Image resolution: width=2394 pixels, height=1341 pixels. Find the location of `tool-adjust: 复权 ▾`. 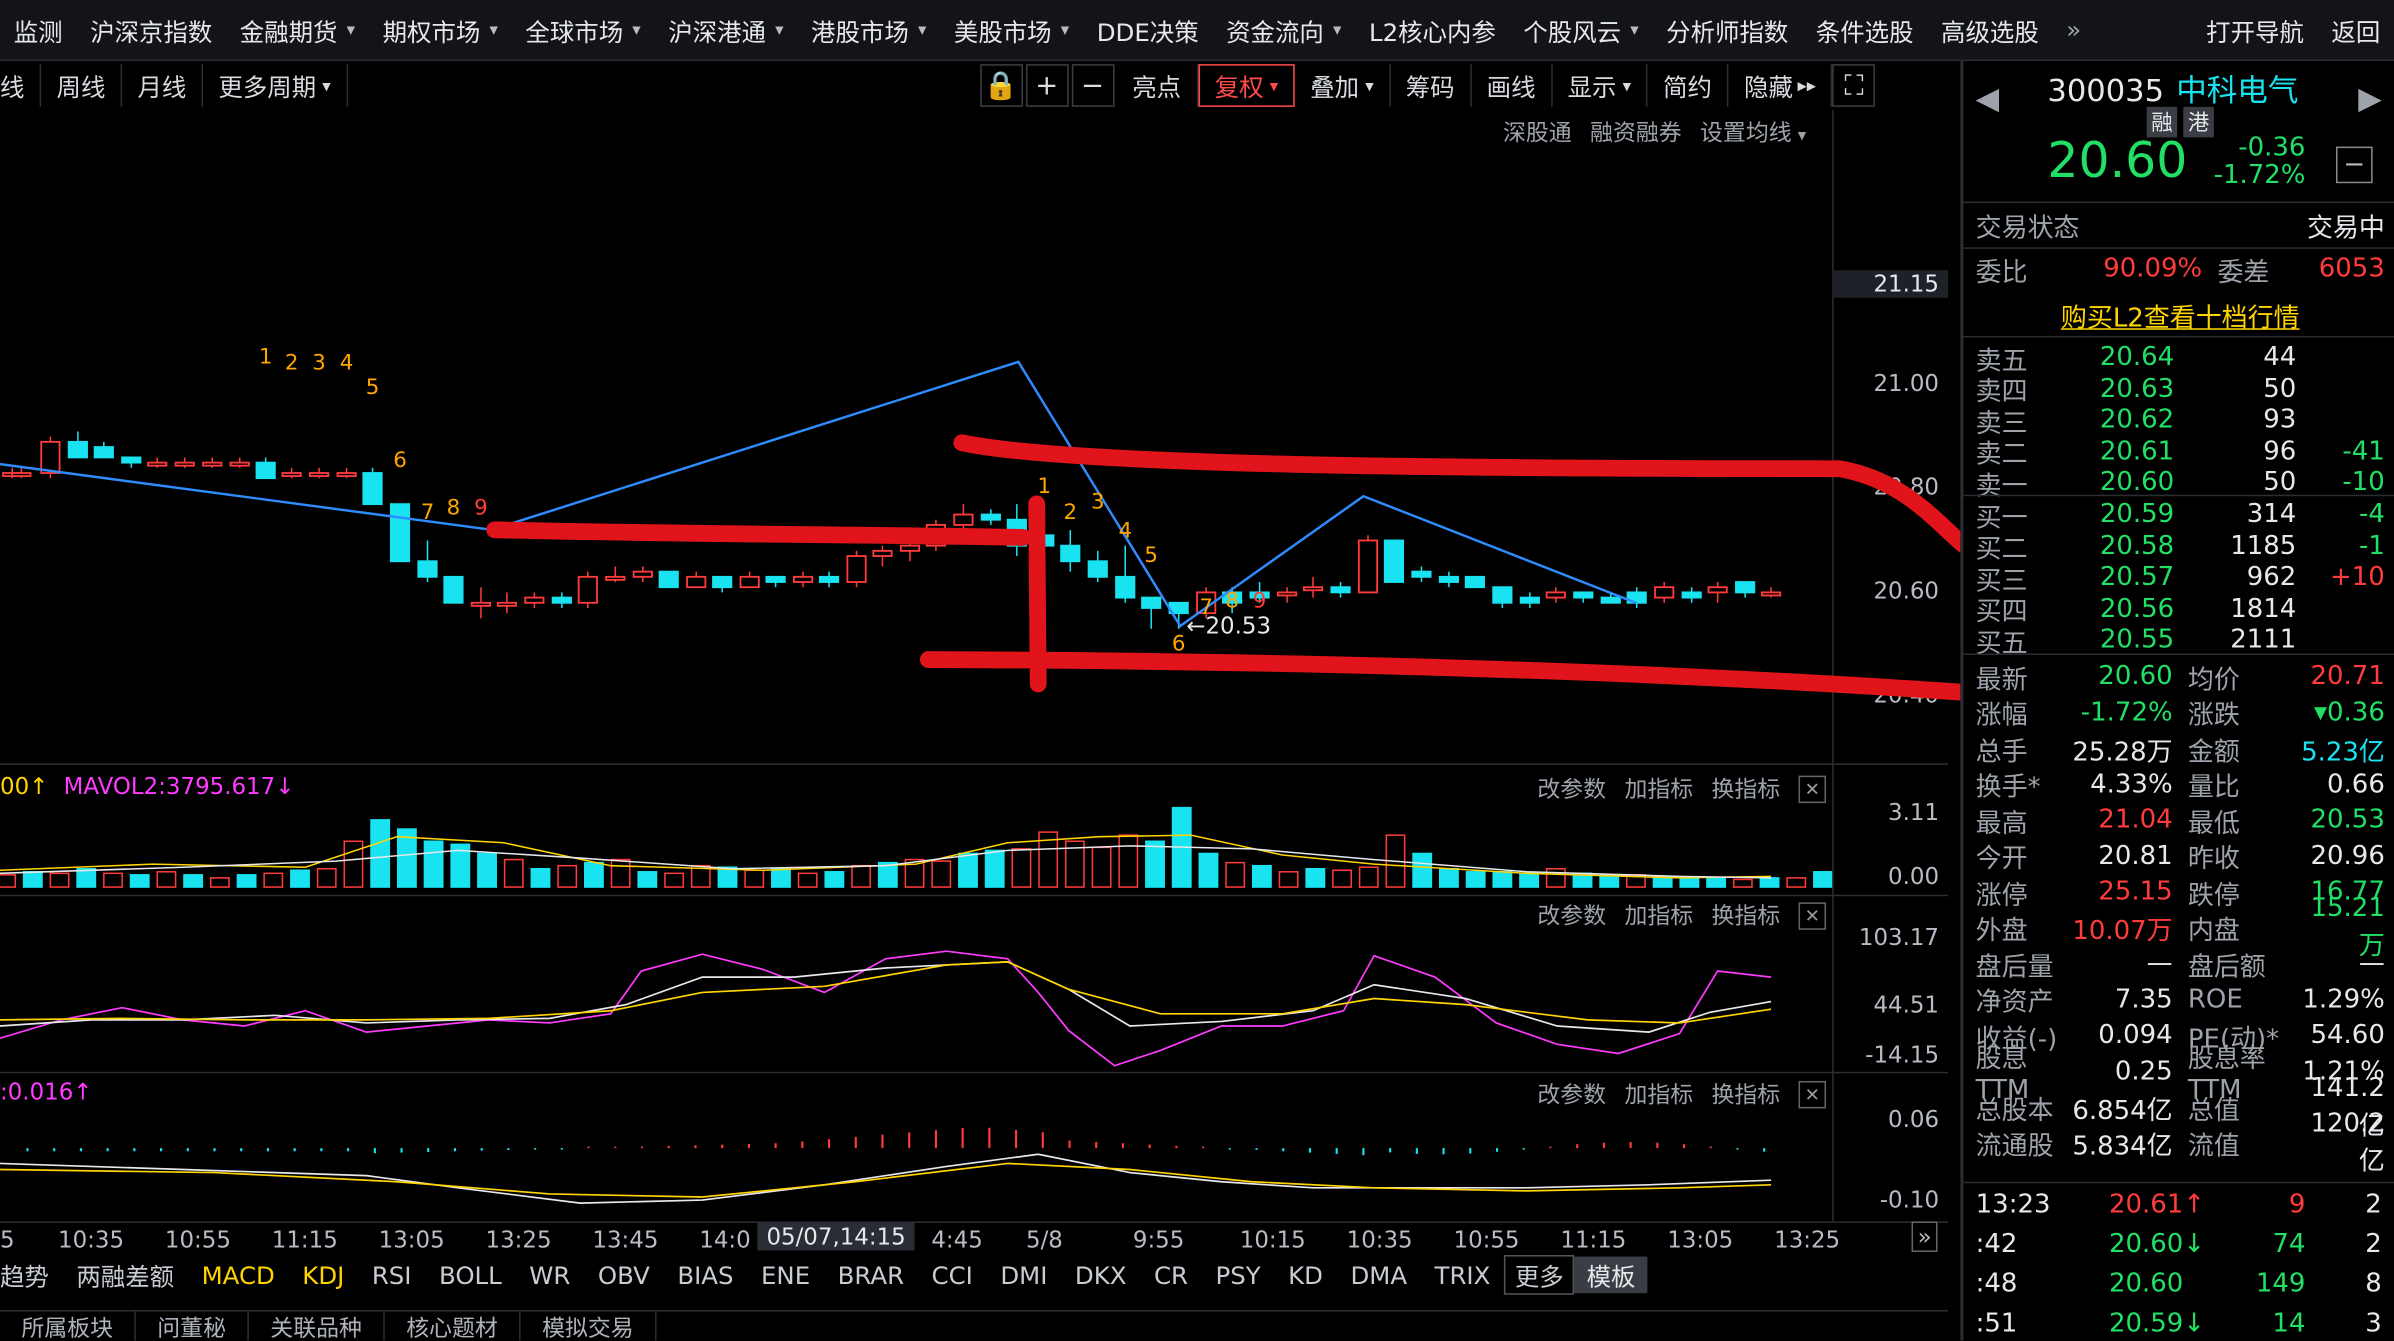

tool-adjust: 复权 ▾ is located at coordinates (1246, 85).